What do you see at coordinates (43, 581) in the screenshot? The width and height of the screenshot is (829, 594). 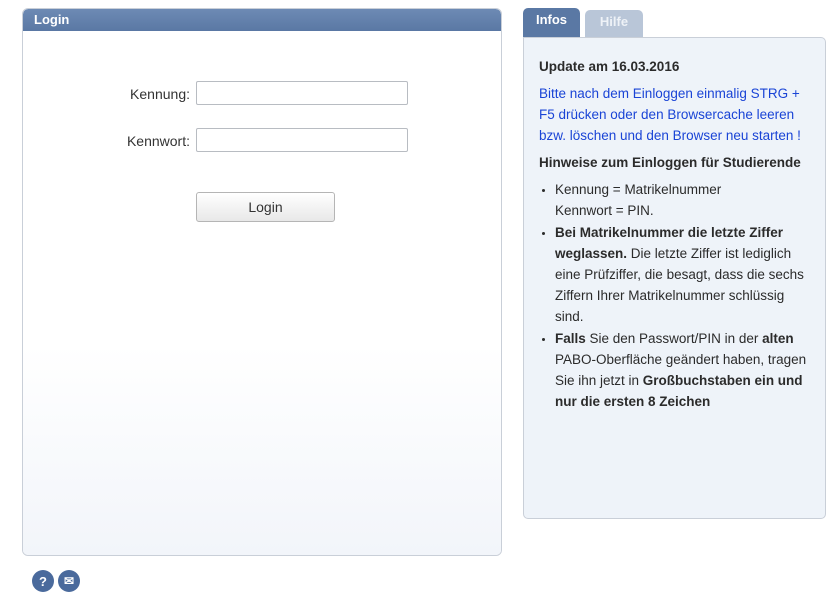 I see `help-icon: ?` at bounding box center [43, 581].